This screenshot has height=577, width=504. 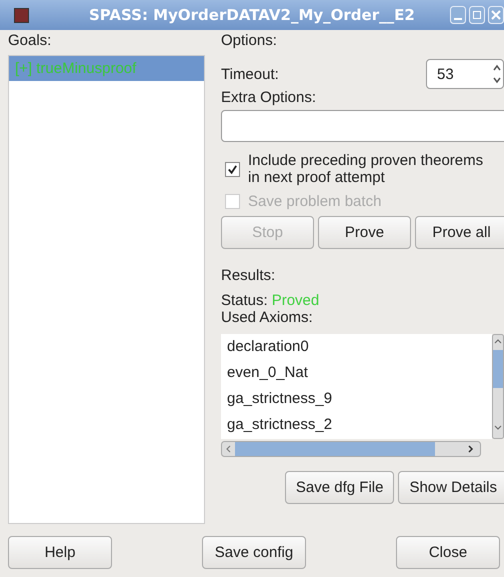 I want to click on window-title: SPASS: MyOrderDATAV2_My_Order__E2, so click(x=252, y=15).